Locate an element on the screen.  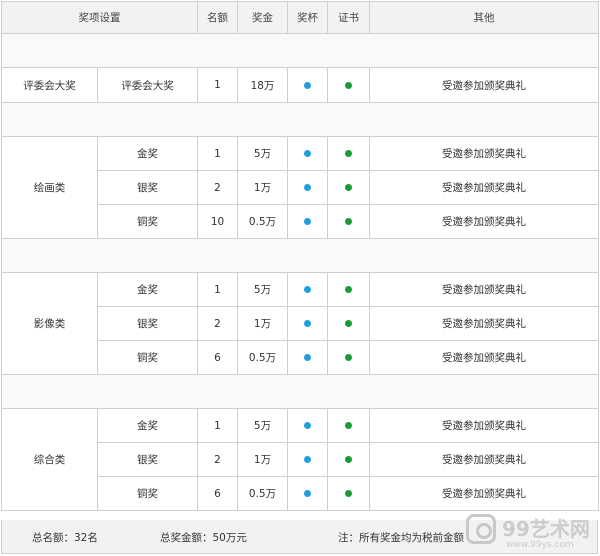
header-prize: 奖金 is located at coordinates (262, 17).